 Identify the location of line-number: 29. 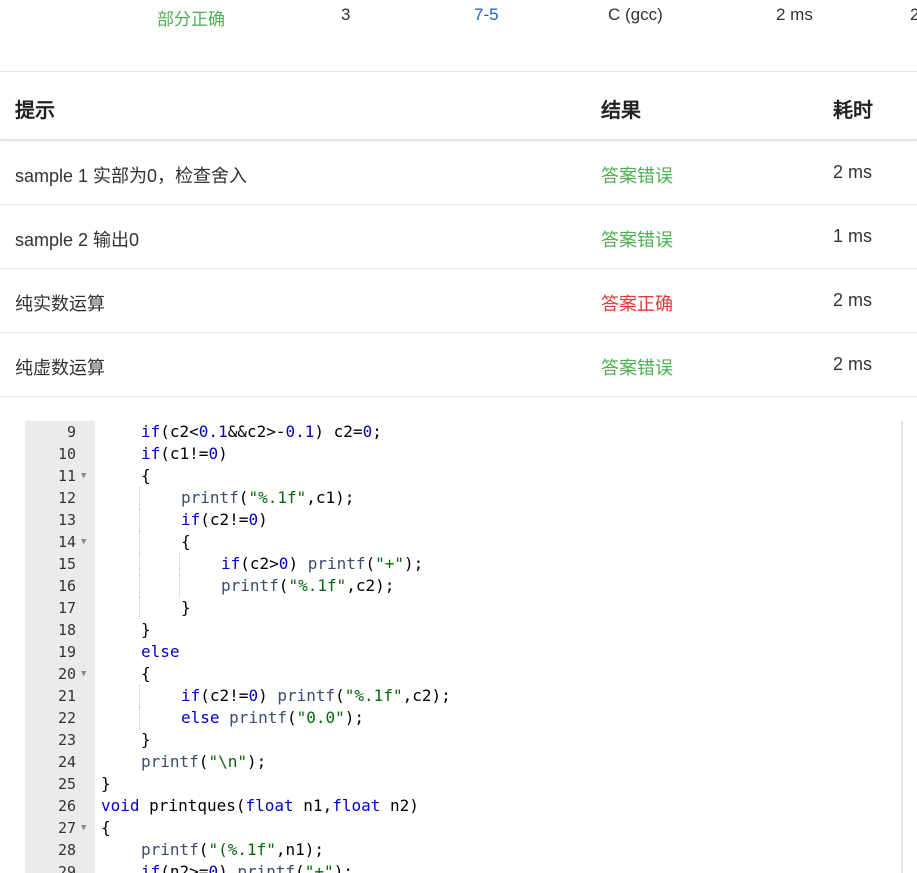
(66, 868).